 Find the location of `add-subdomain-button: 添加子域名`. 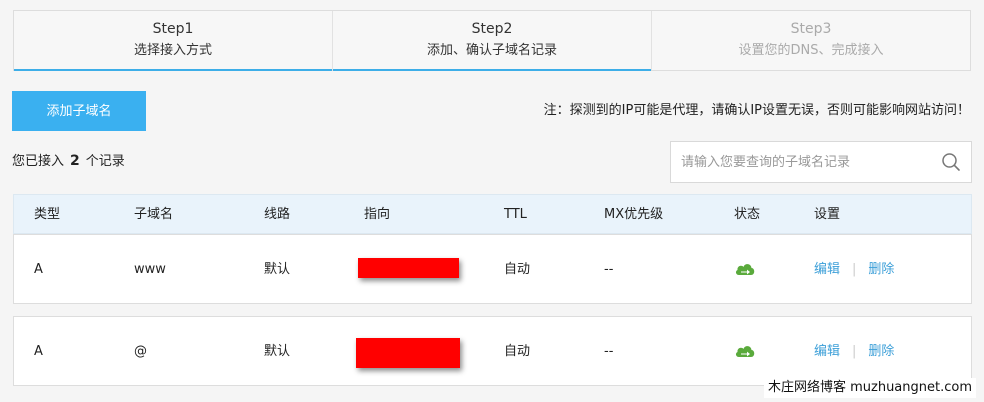

add-subdomain-button: 添加子域名 is located at coordinates (79, 111).